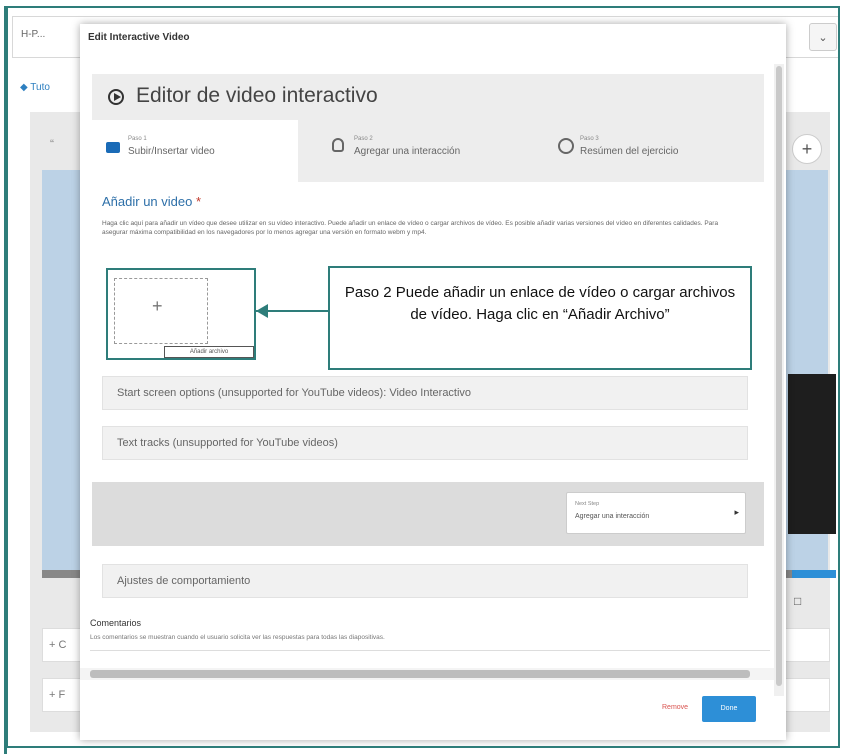  I want to click on video-camera-icon, so click(113, 147).